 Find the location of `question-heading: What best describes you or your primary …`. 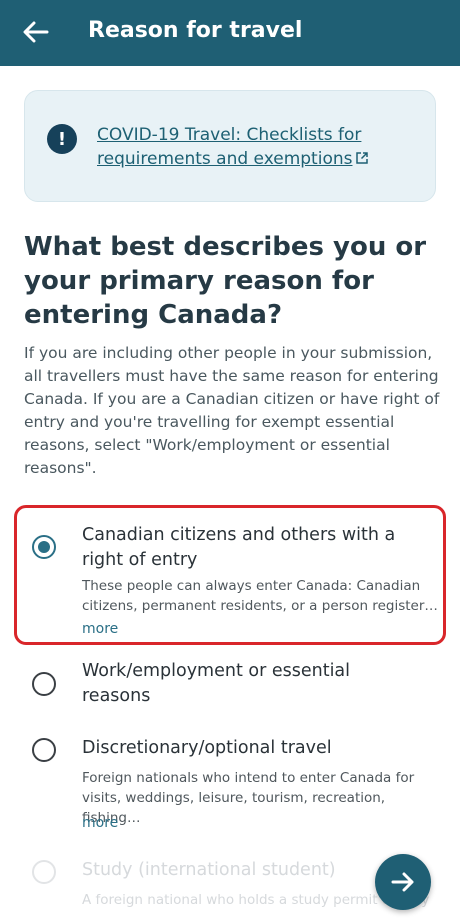

question-heading: What best describes you or your primary … is located at coordinates (225, 281).